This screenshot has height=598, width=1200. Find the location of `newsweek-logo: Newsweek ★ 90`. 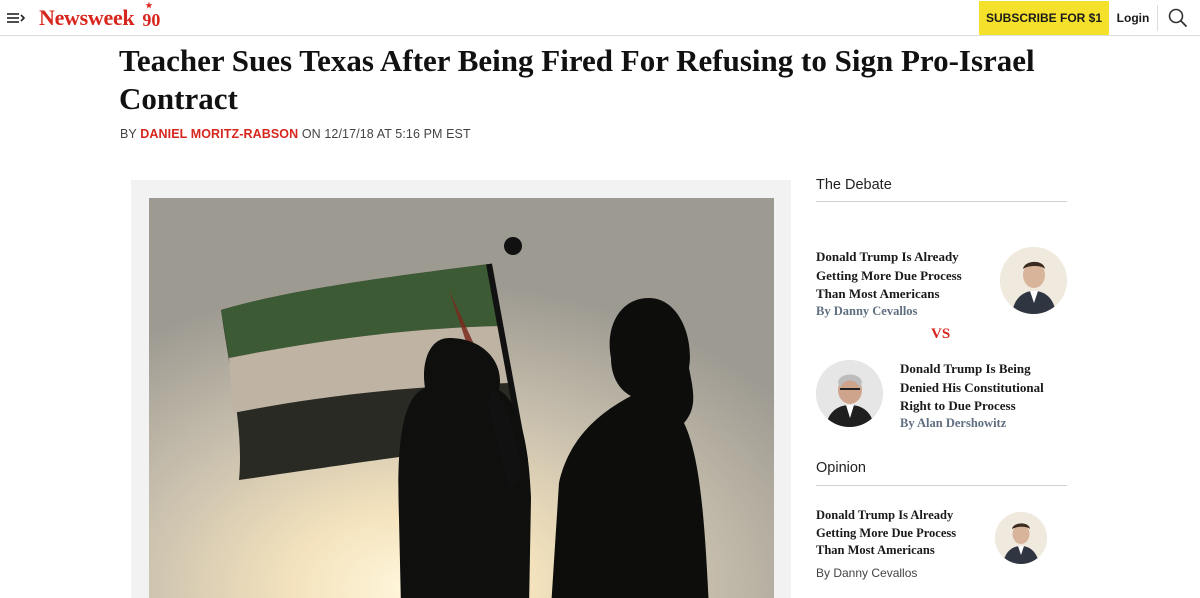

newsweek-logo: Newsweek ★ 90 is located at coordinates (99, 16).